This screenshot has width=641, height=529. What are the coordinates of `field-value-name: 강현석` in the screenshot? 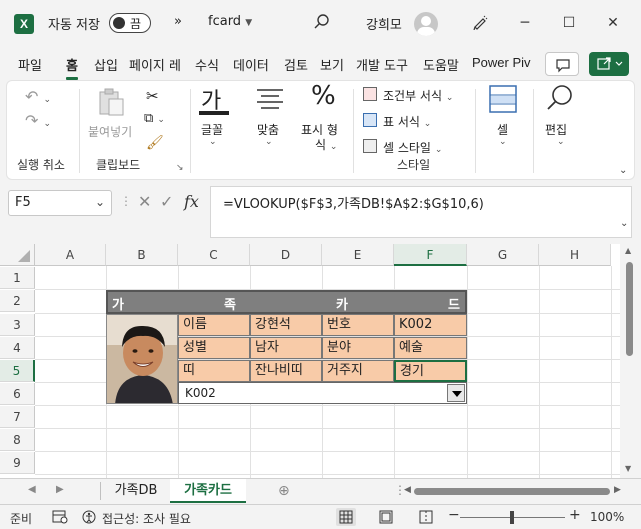 It's located at (286, 325).